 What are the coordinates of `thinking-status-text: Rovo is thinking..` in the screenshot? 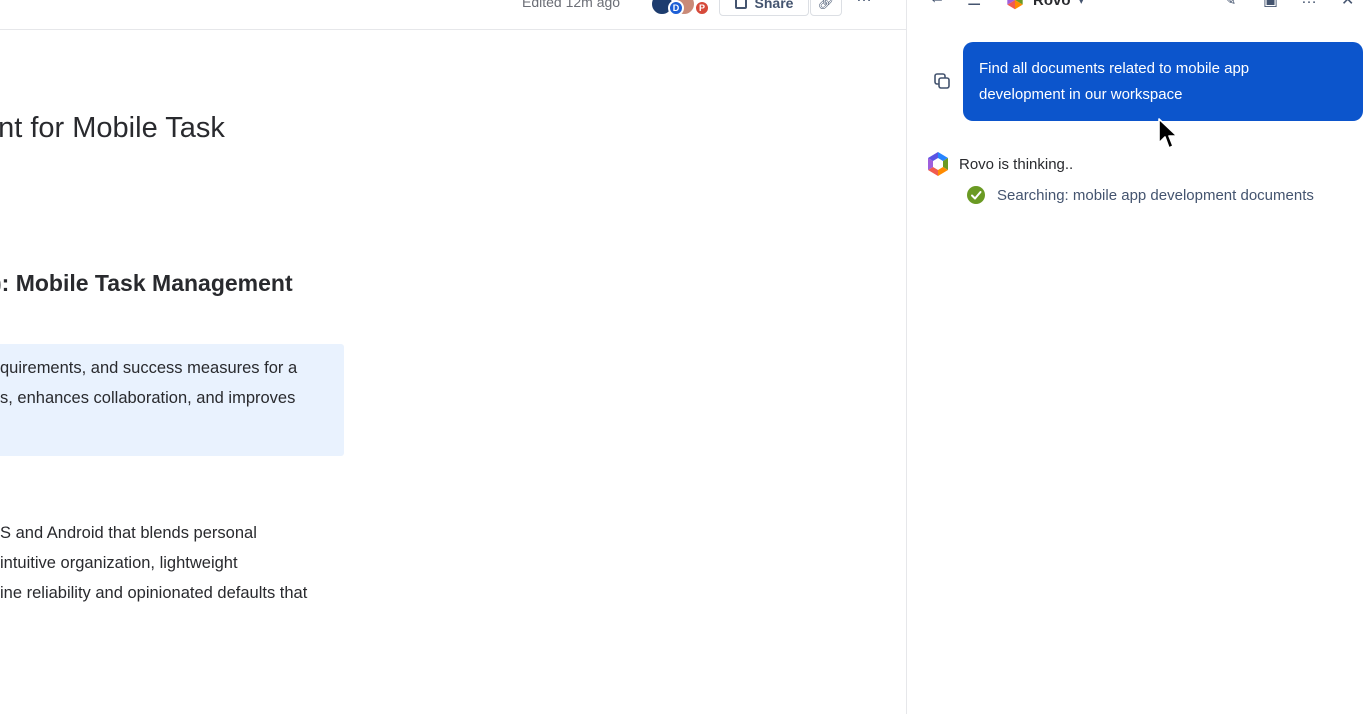 It's located at (1016, 164).